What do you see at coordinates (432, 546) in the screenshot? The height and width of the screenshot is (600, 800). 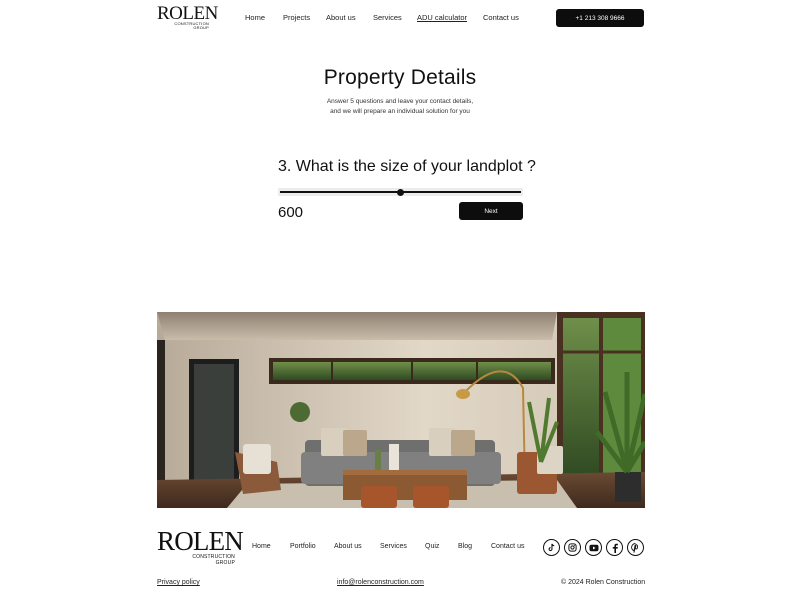 I see `footer-nav-quiz: Quiz` at bounding box center [432, 546].